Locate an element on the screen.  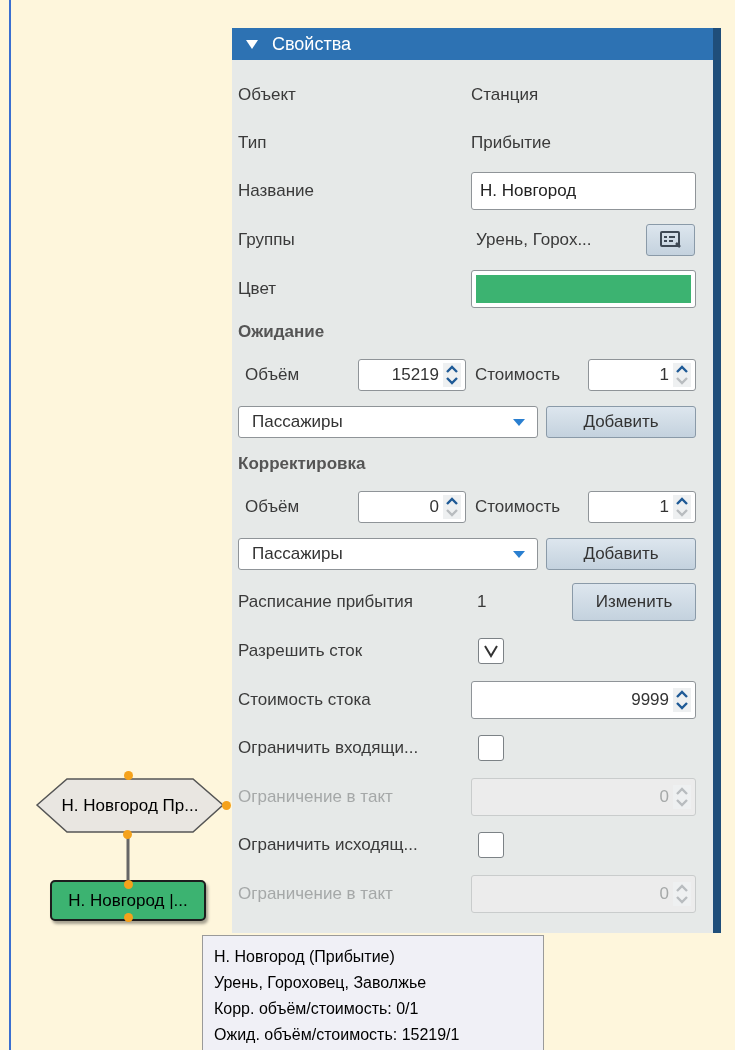
list-search-icon is located at coordinates (670, 239).